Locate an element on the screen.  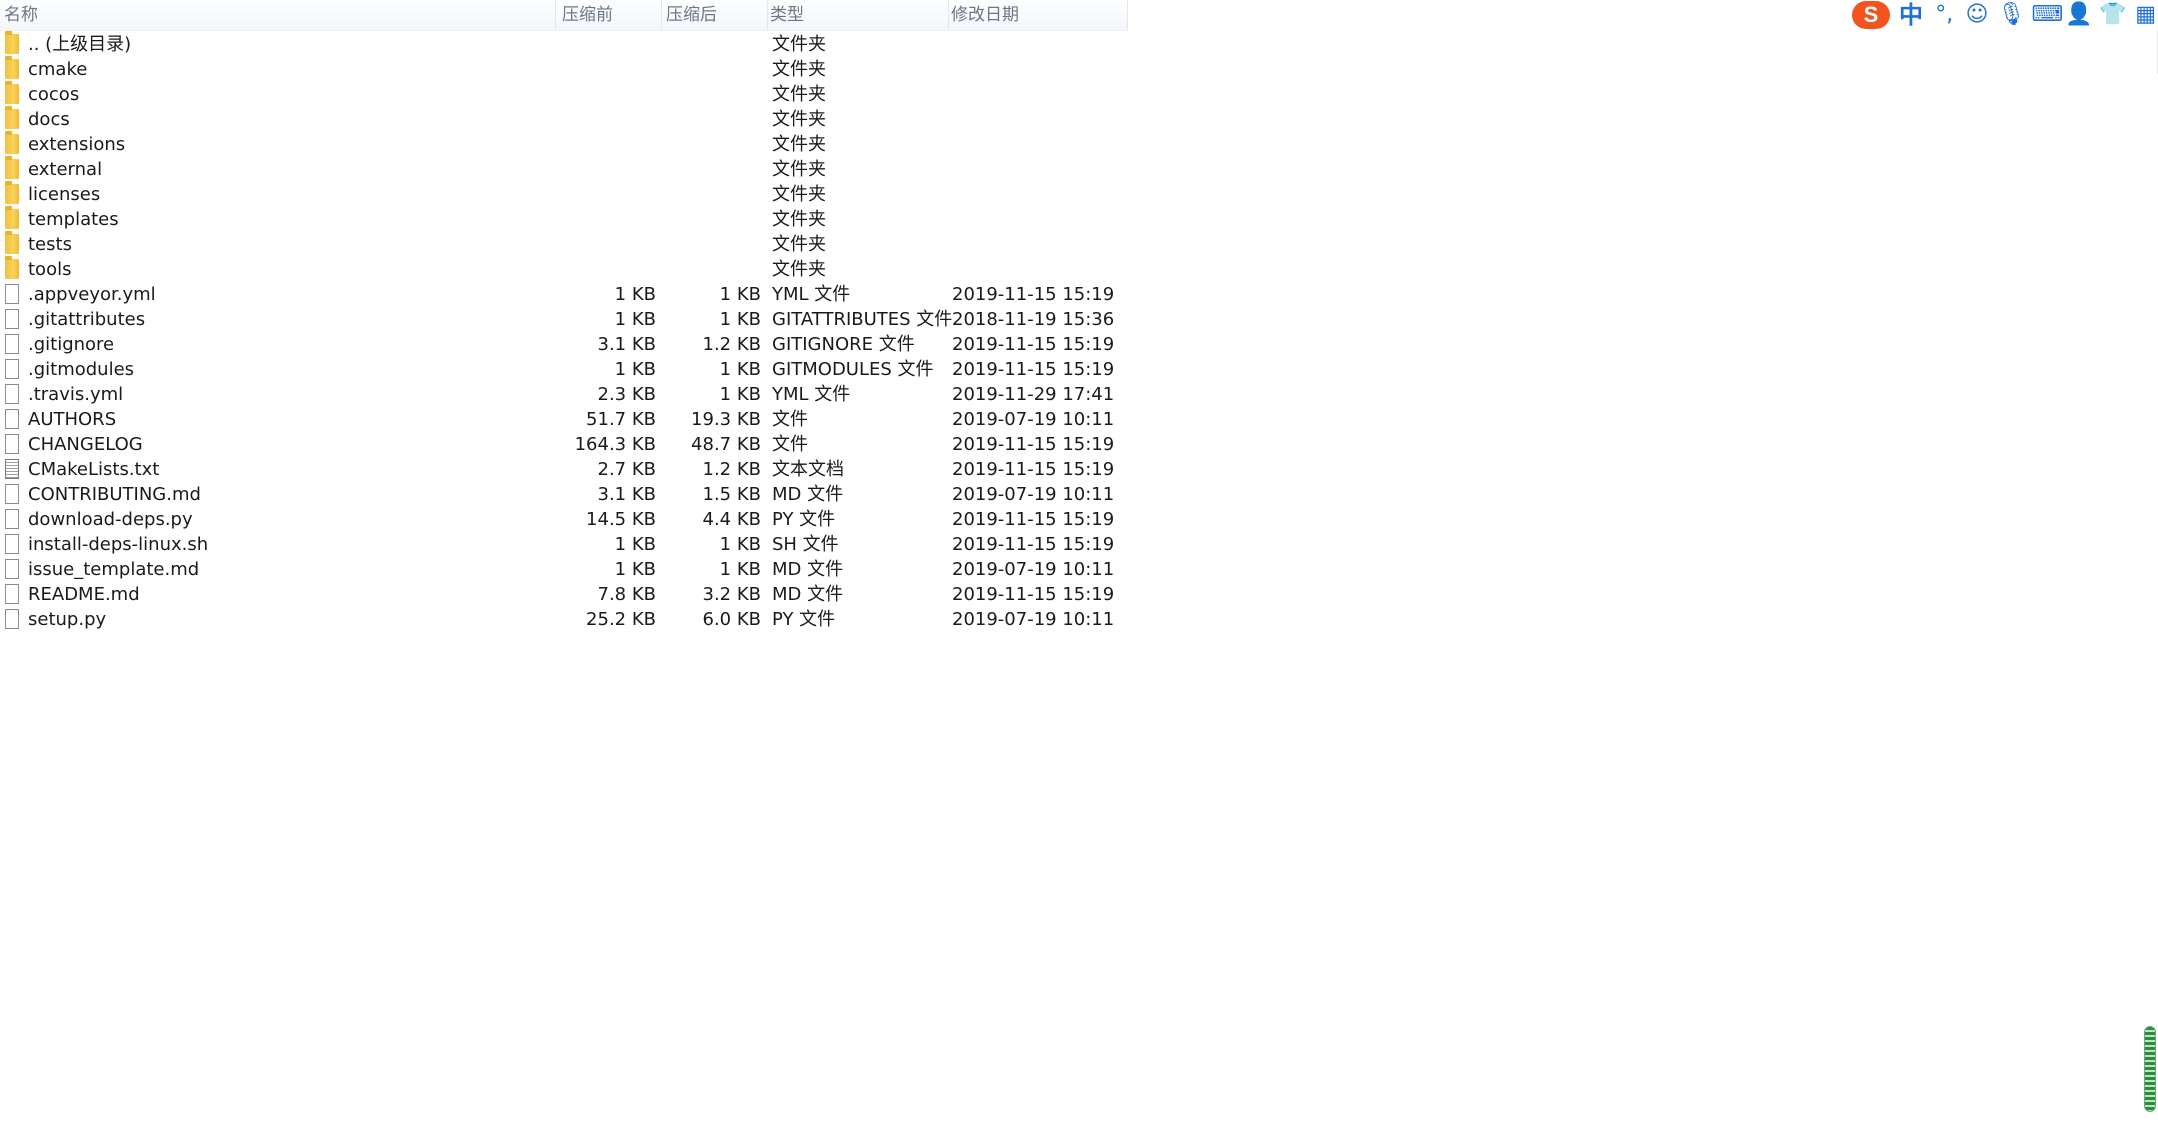
row-size-after: 48.7 KB is located at coordinates (726, 444).